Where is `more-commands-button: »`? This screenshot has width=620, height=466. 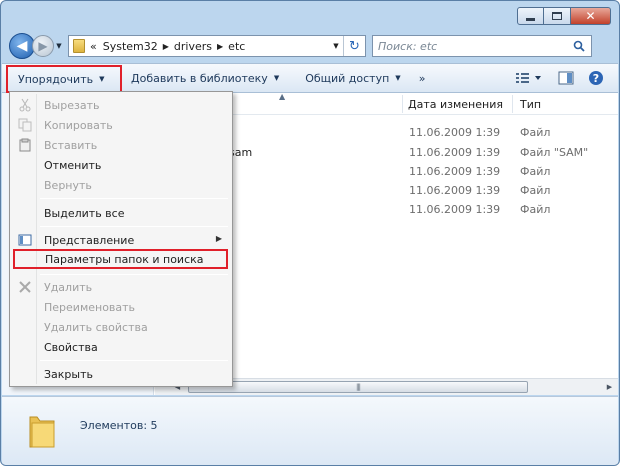
more-commands-button: » is located at coordinates (422, 78).